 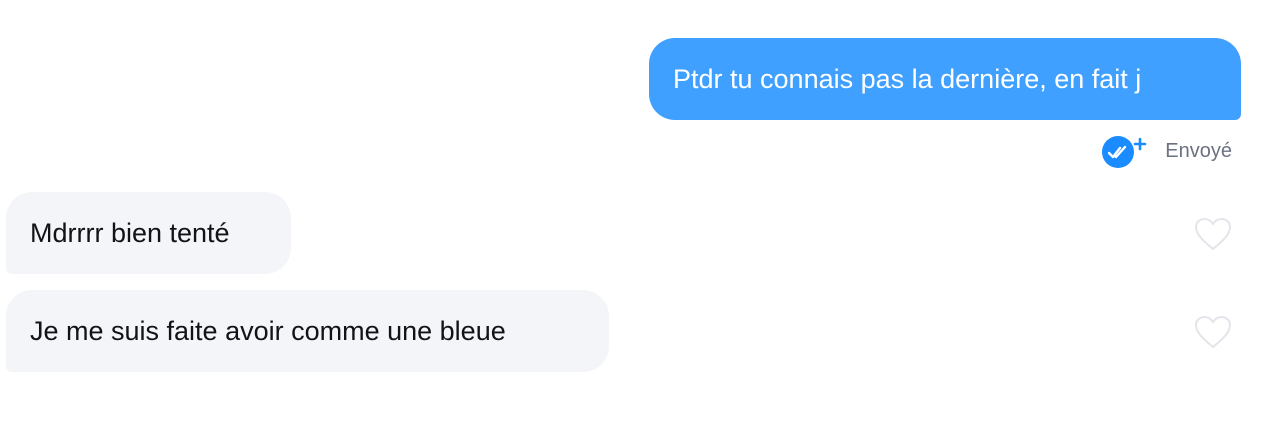 What do you see at coordinates (1198, 150) in the screenshot?
I see `message-status-label: Envoyé` at bounding box center [1198, 150].